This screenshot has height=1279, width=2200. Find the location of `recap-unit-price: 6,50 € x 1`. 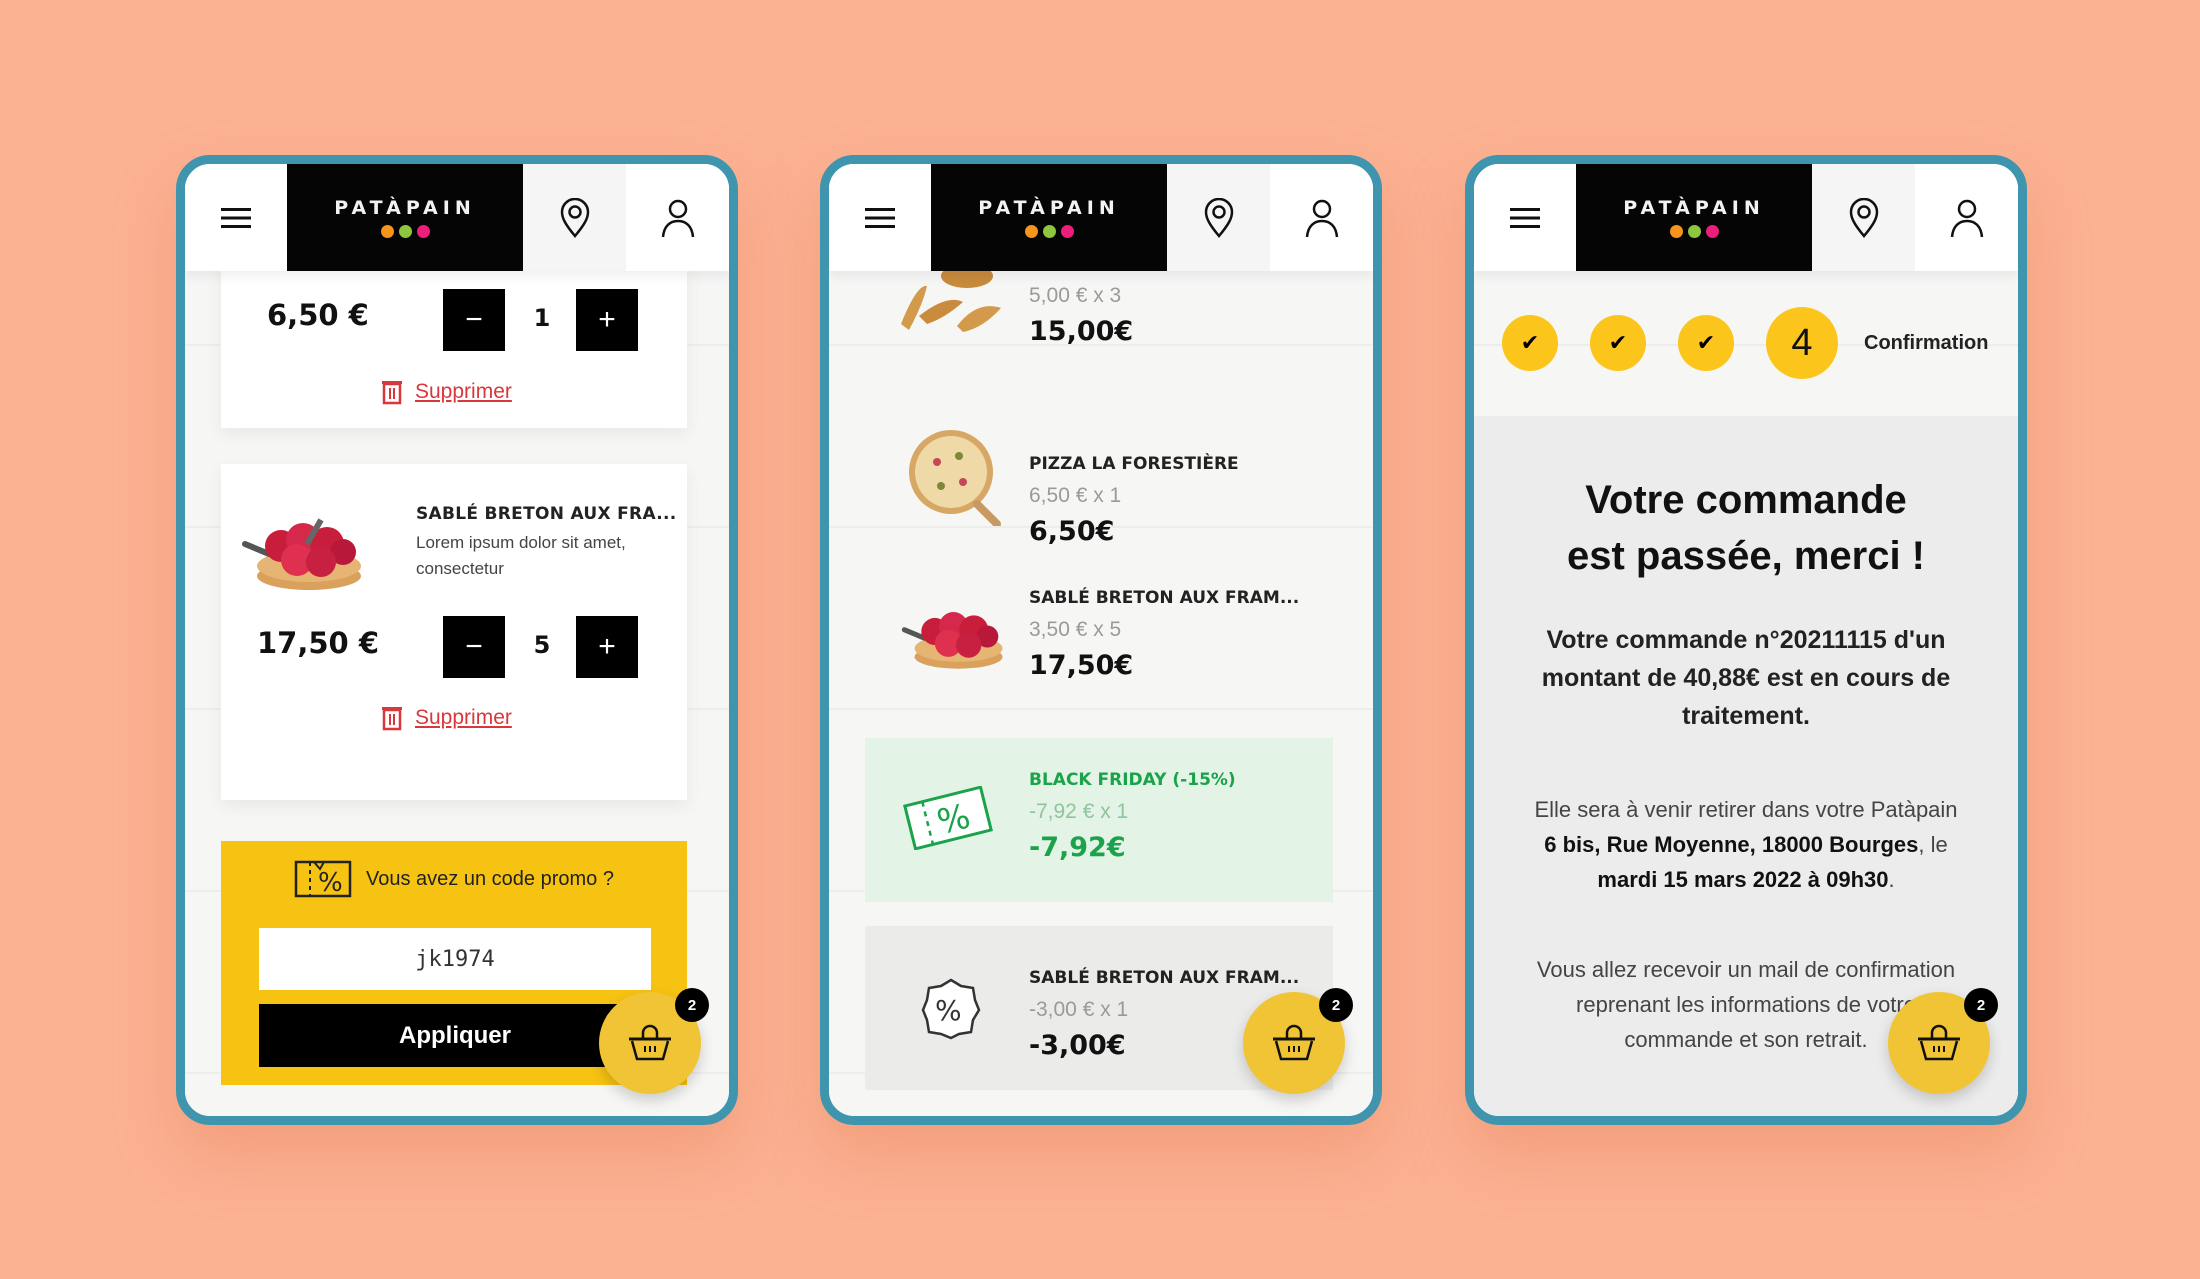

recap-unit-price: 6,50 € x 1 is located at coordinates (1075, 495).